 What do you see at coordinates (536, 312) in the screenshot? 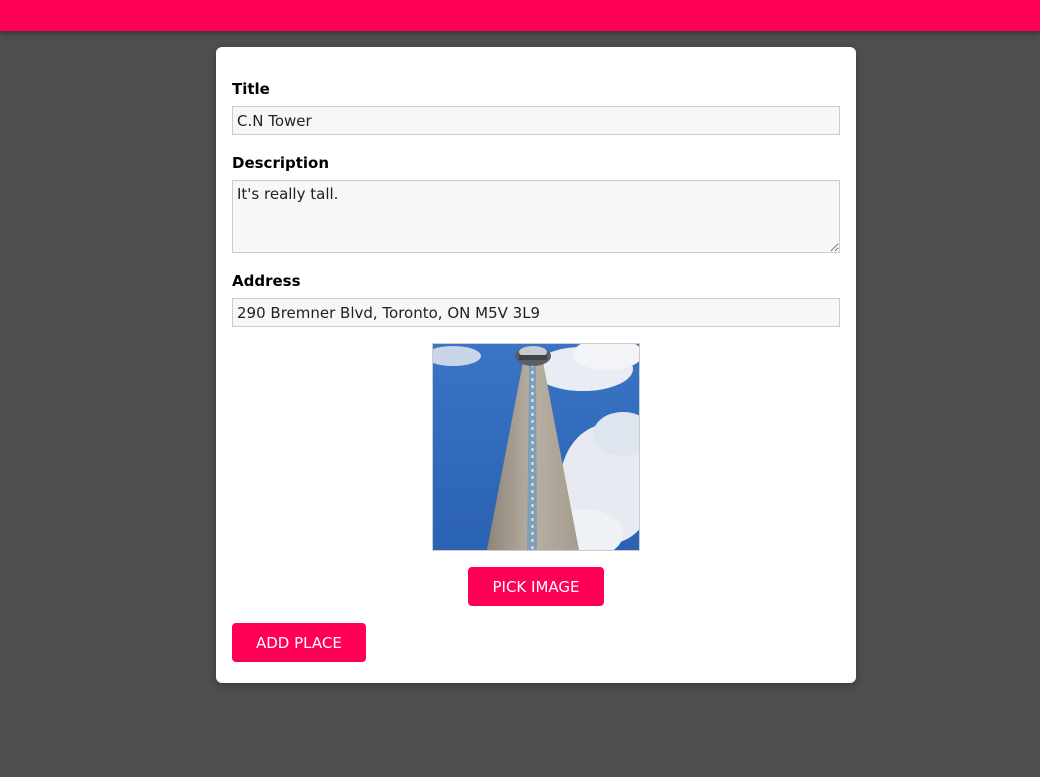
I see `address-input` at bounding box center [536, 312].